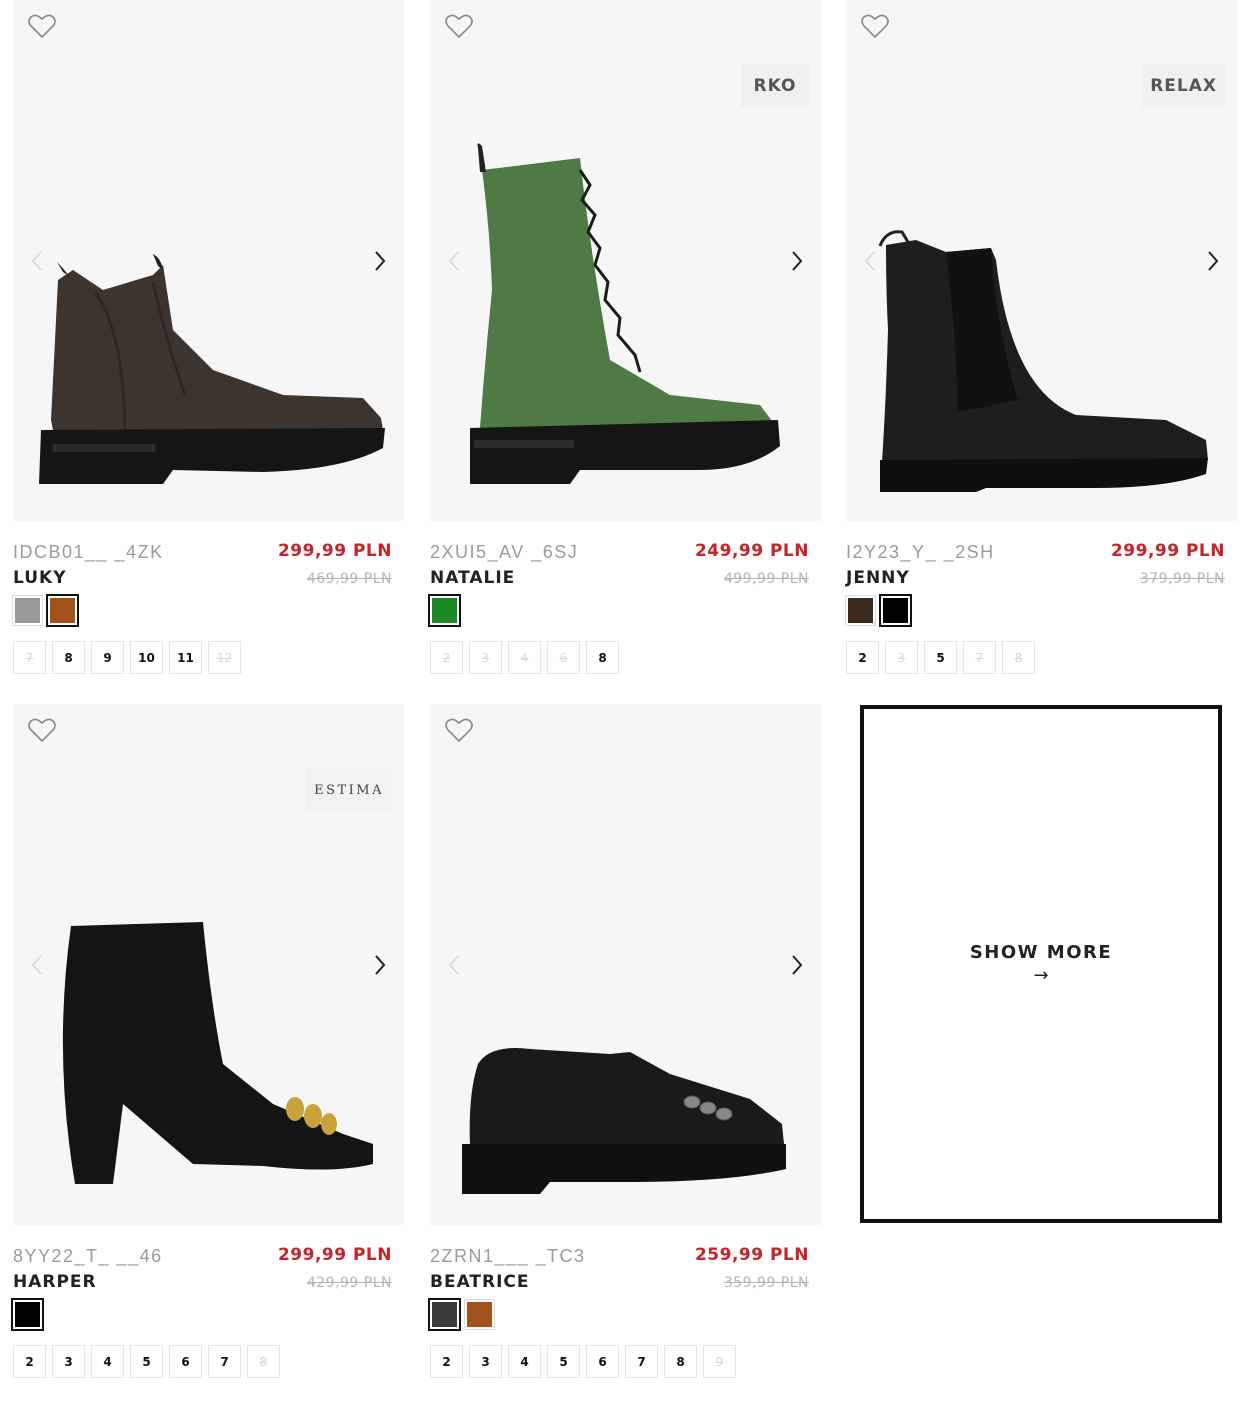 The width and height of the screenshot is (1250, 1408). Describe the element at coordinates (878, 578) in the screenshot. I see `product-name: JENNY` at that location.